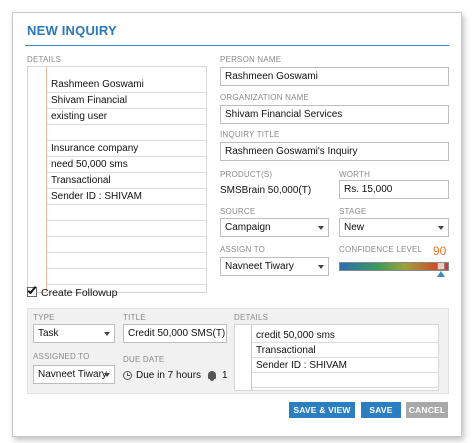 The width and height of the screenshot is (474, 443). What do you see at coordinates (238, 211) in the screenshot?
I see `source-label: SOURCE` at bounding box center [238, 211].